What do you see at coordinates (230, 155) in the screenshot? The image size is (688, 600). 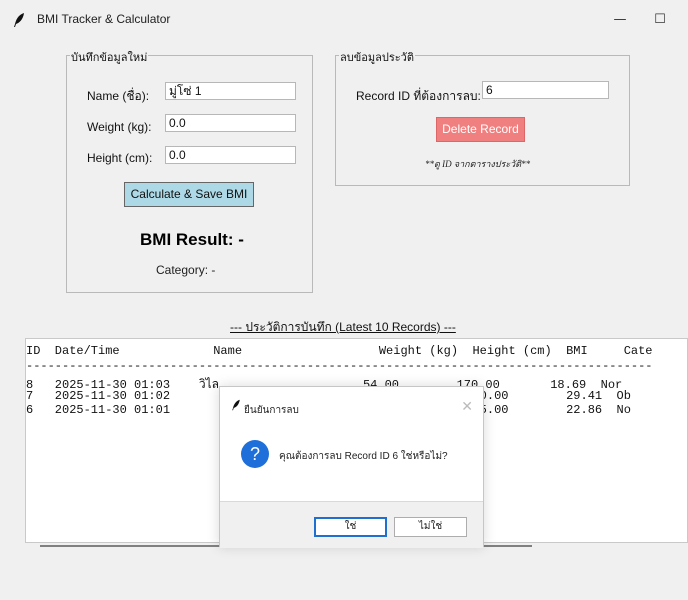 I see `height-input` at bounding box center [230, 155].